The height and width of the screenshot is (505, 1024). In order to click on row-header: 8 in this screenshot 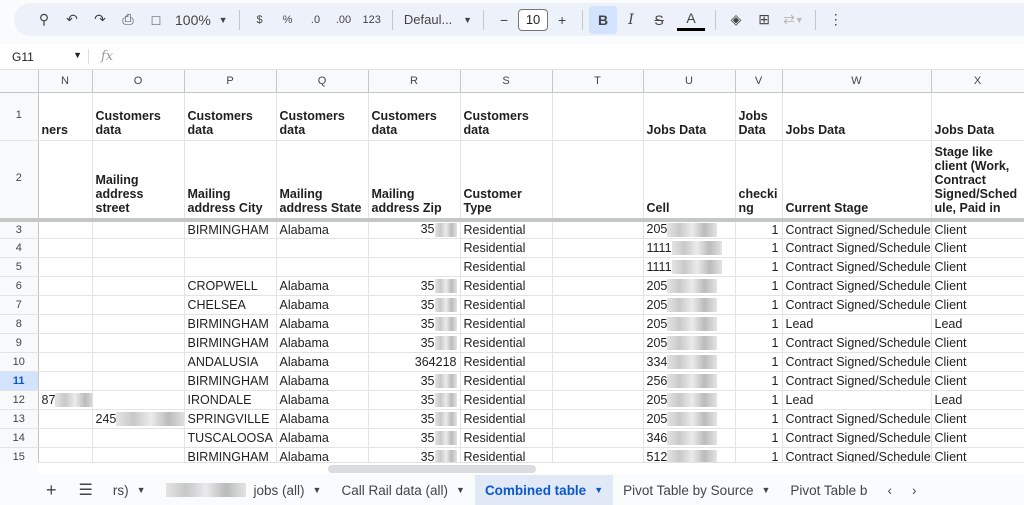, I will do `click(19, 324)`.